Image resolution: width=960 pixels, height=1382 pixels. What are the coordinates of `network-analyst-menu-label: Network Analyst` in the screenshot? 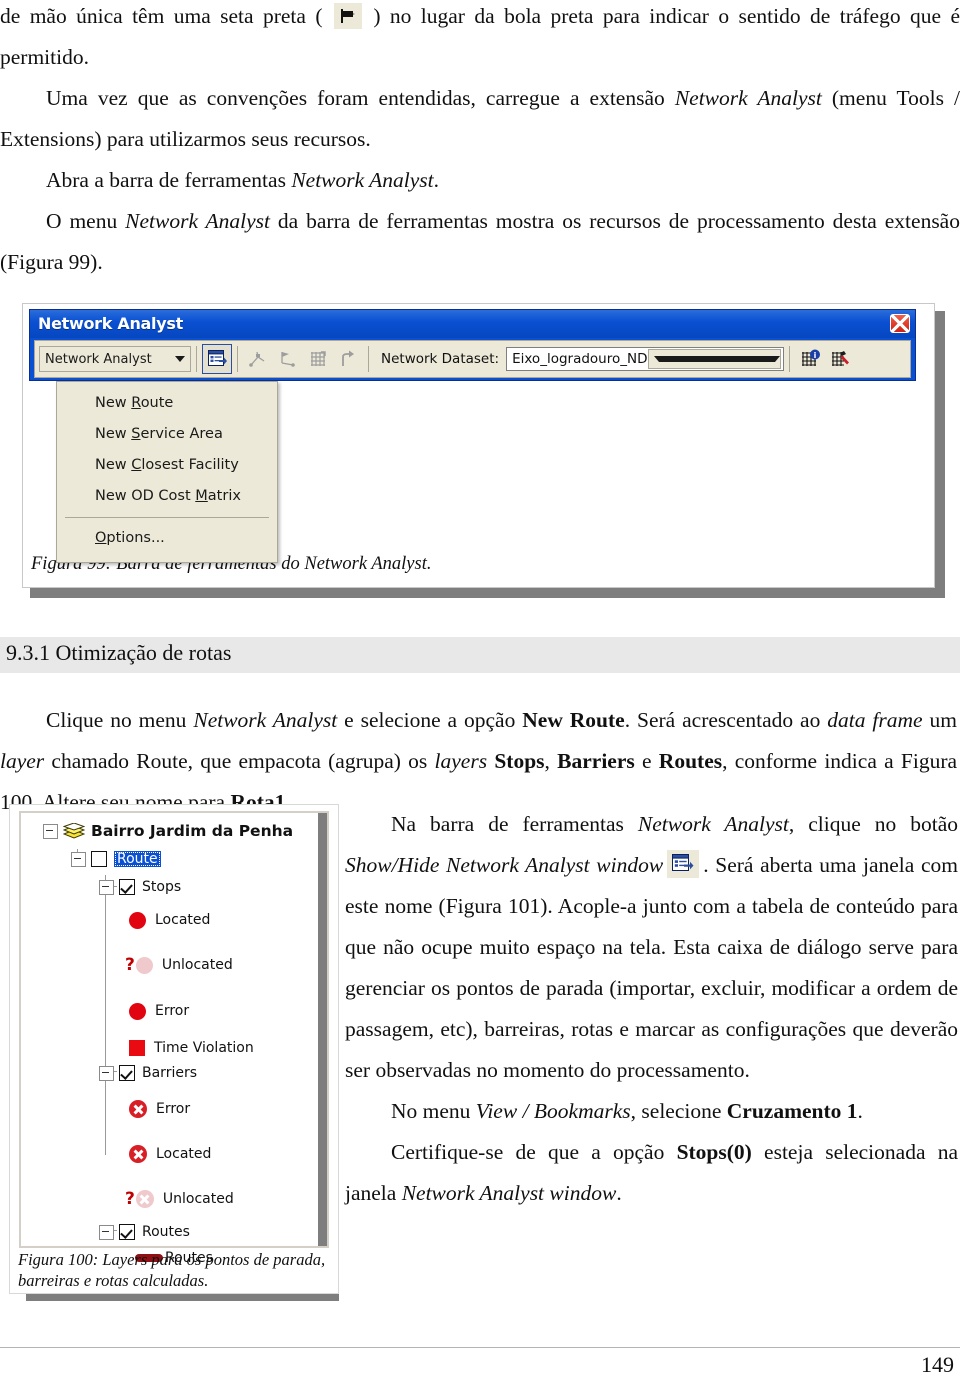 It's located at (98, 359).